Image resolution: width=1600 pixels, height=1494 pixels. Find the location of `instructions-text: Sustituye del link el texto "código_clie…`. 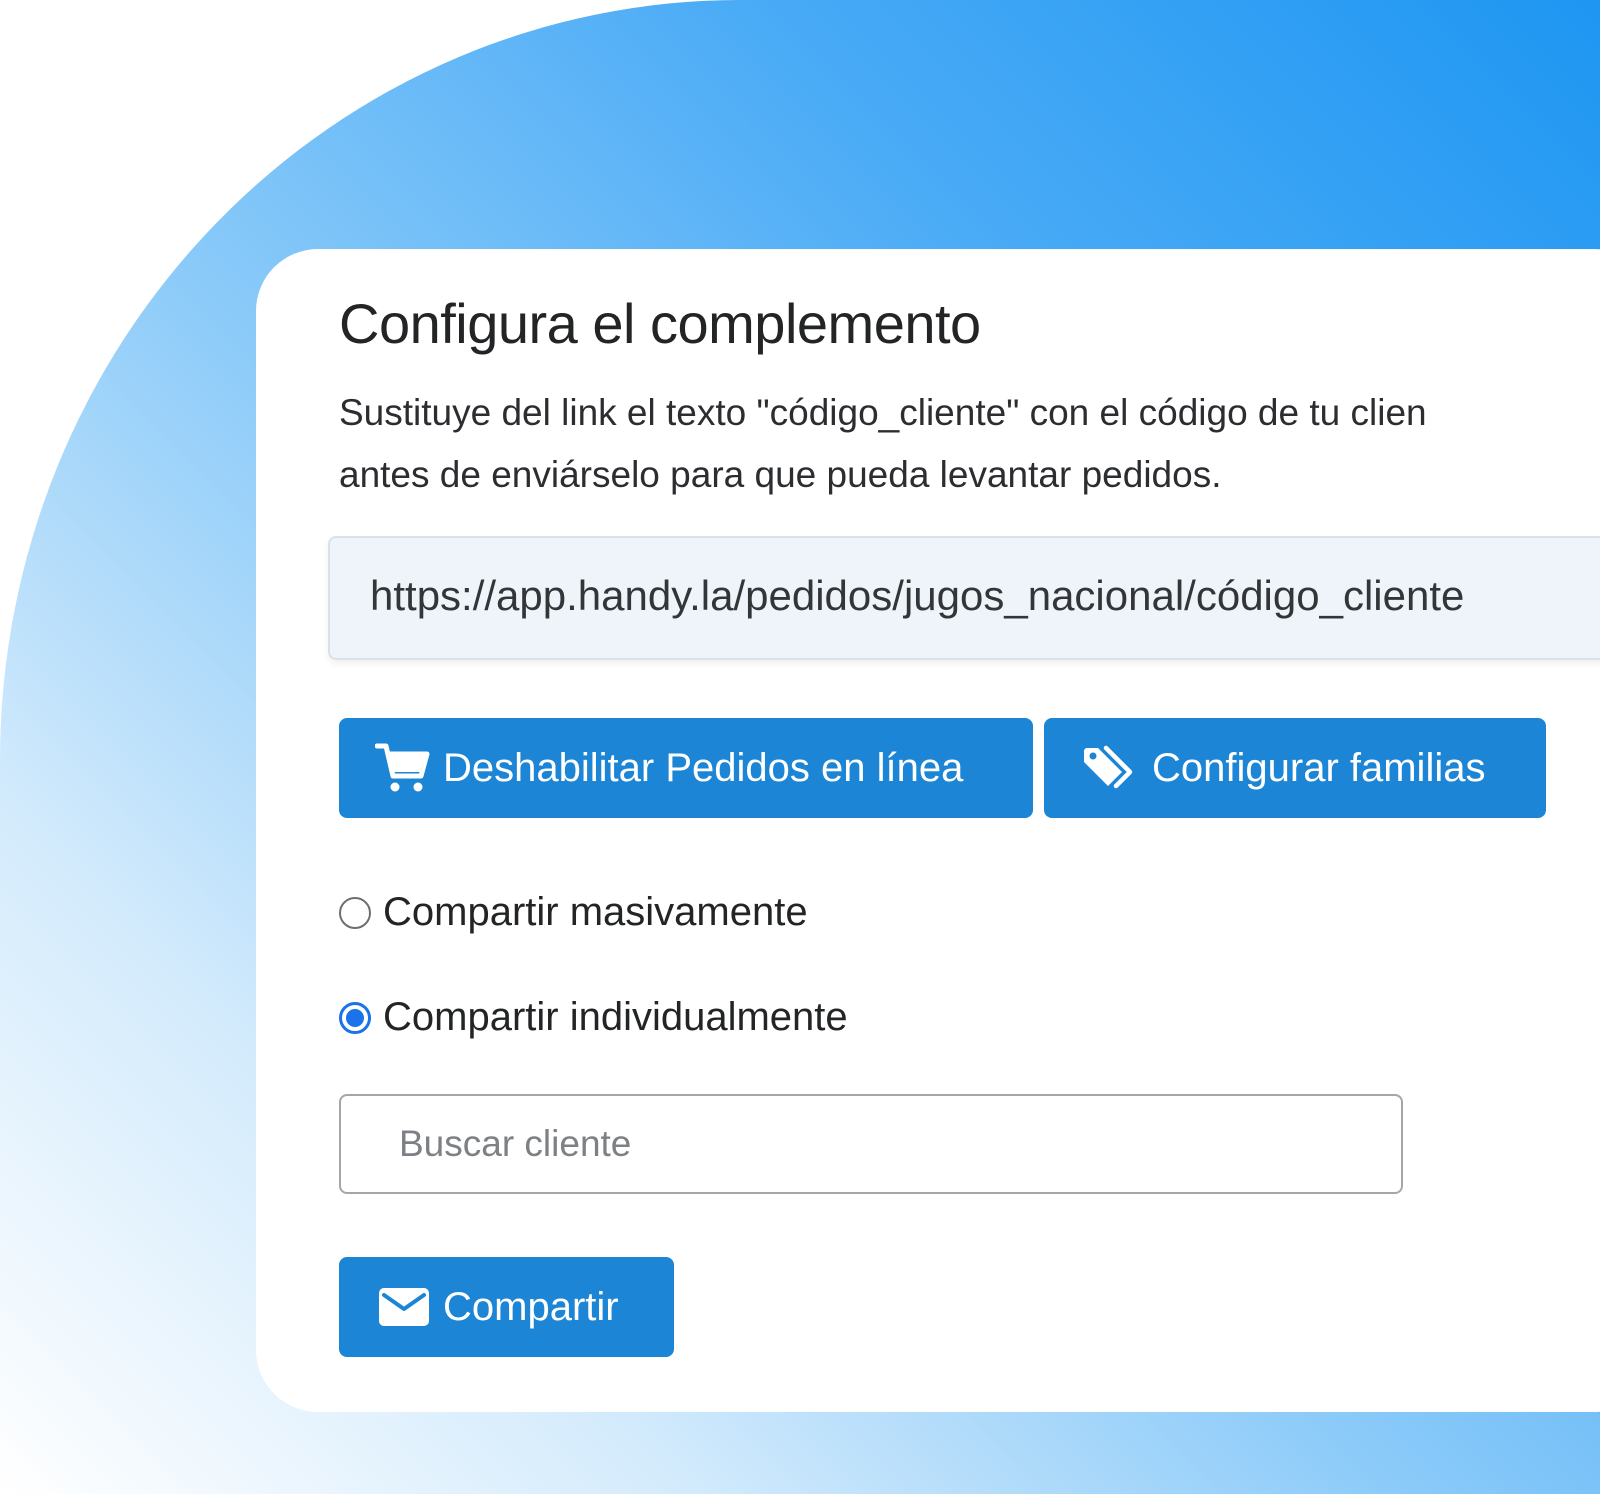

instructions-text: Sustituye del link el texto "código_clie… is located at coordinates (969, 444).